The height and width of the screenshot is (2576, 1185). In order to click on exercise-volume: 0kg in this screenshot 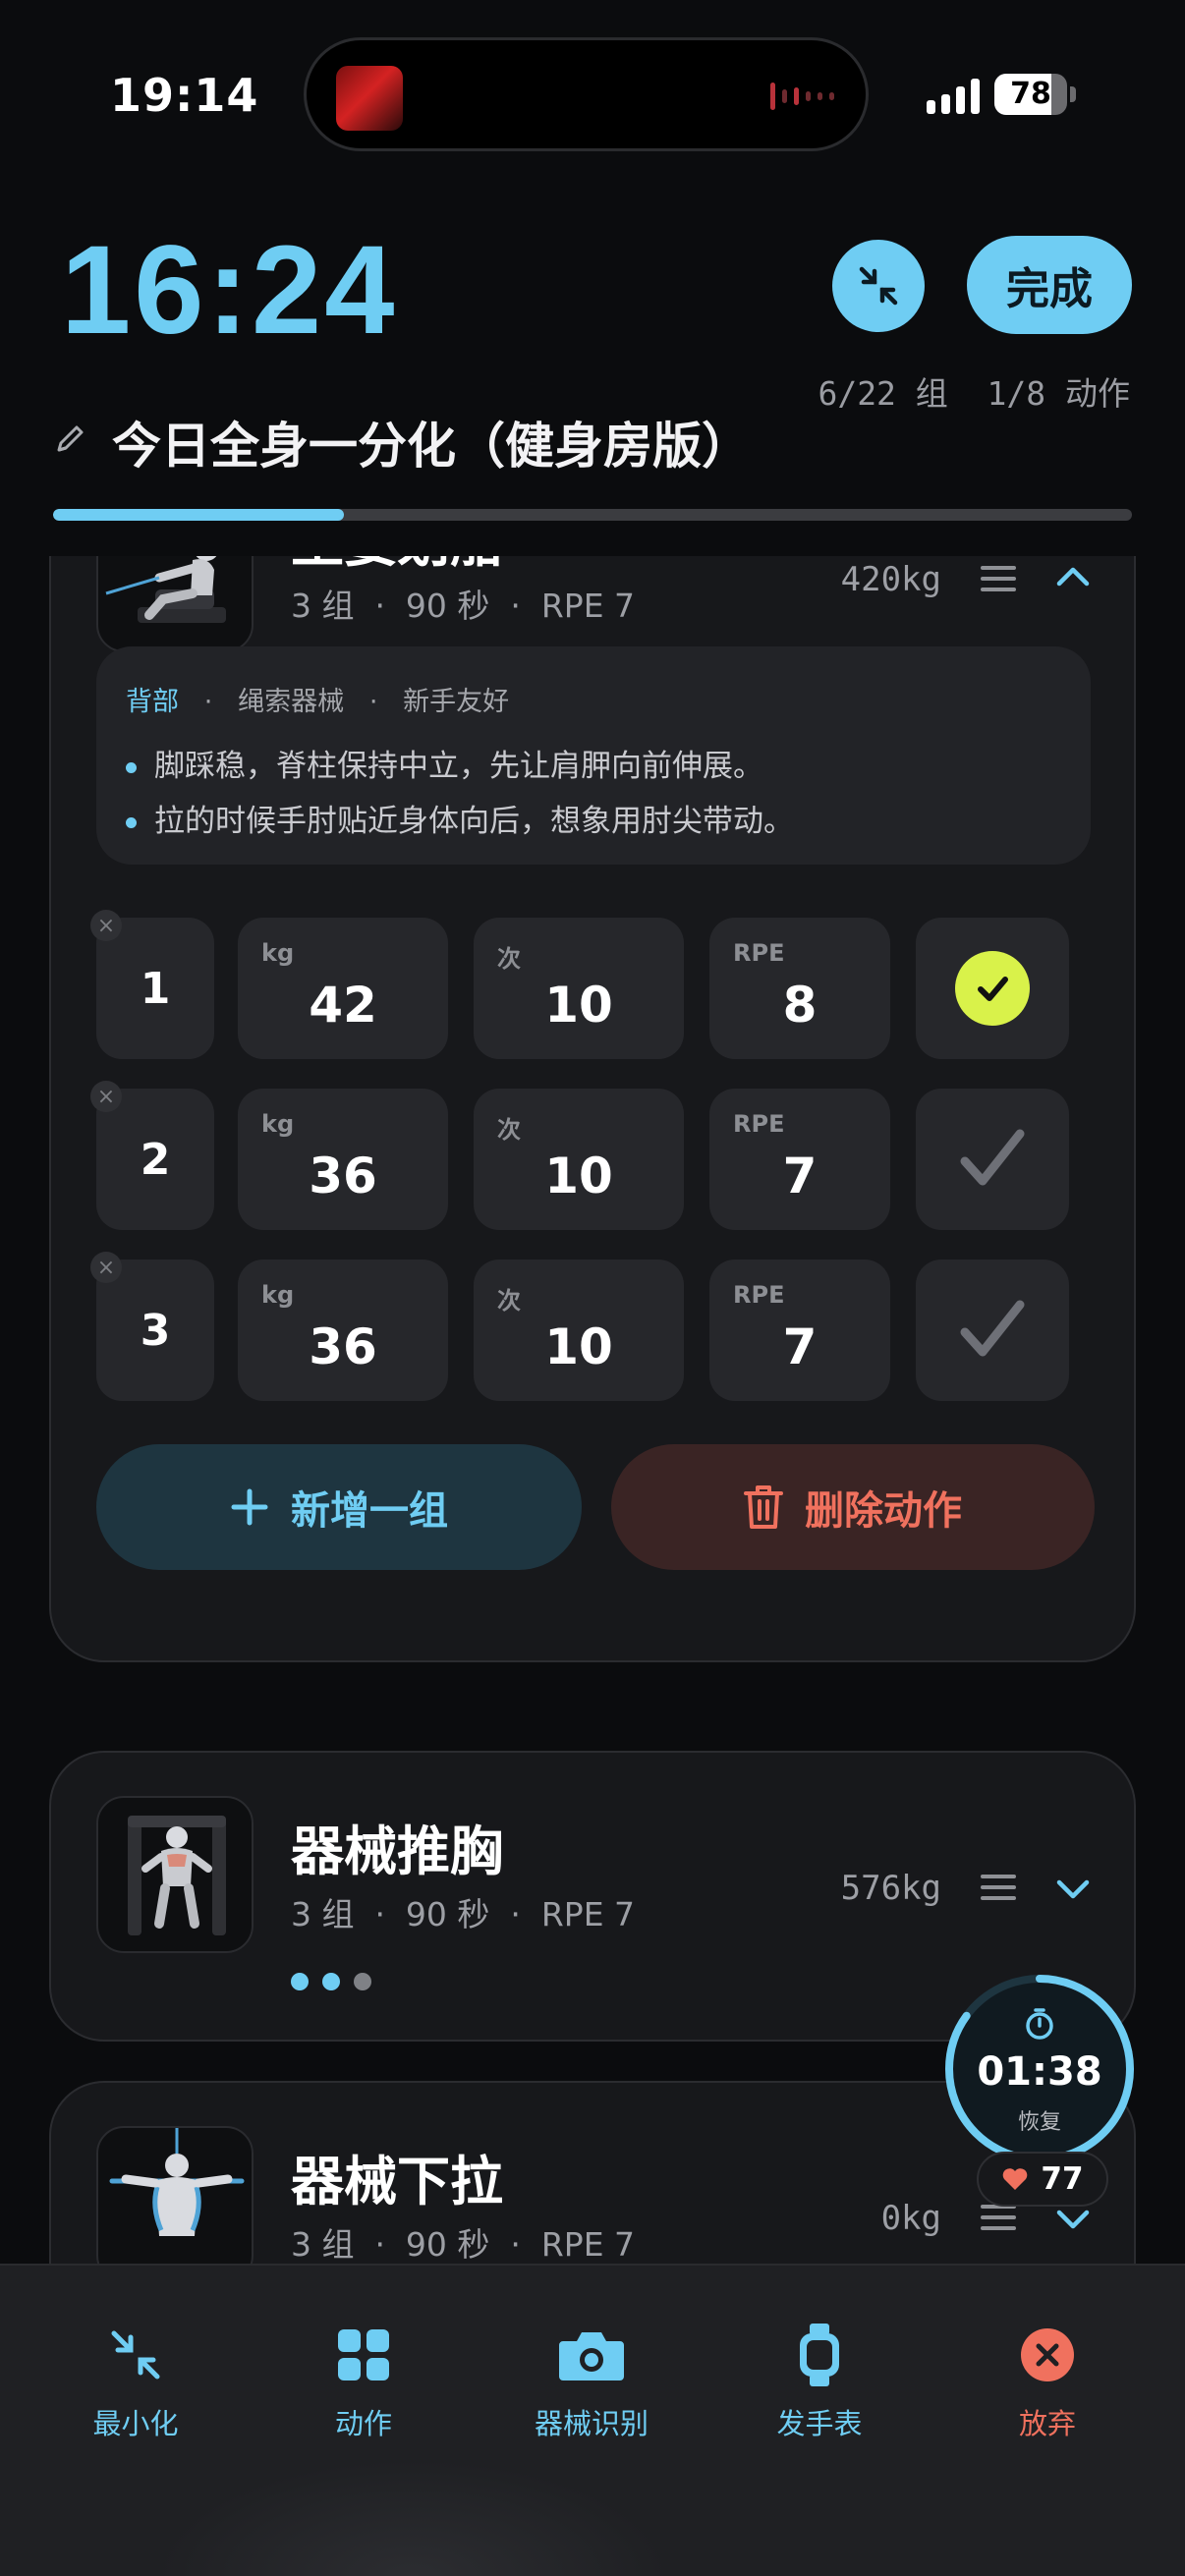, I will do `click(911, 2218)`.